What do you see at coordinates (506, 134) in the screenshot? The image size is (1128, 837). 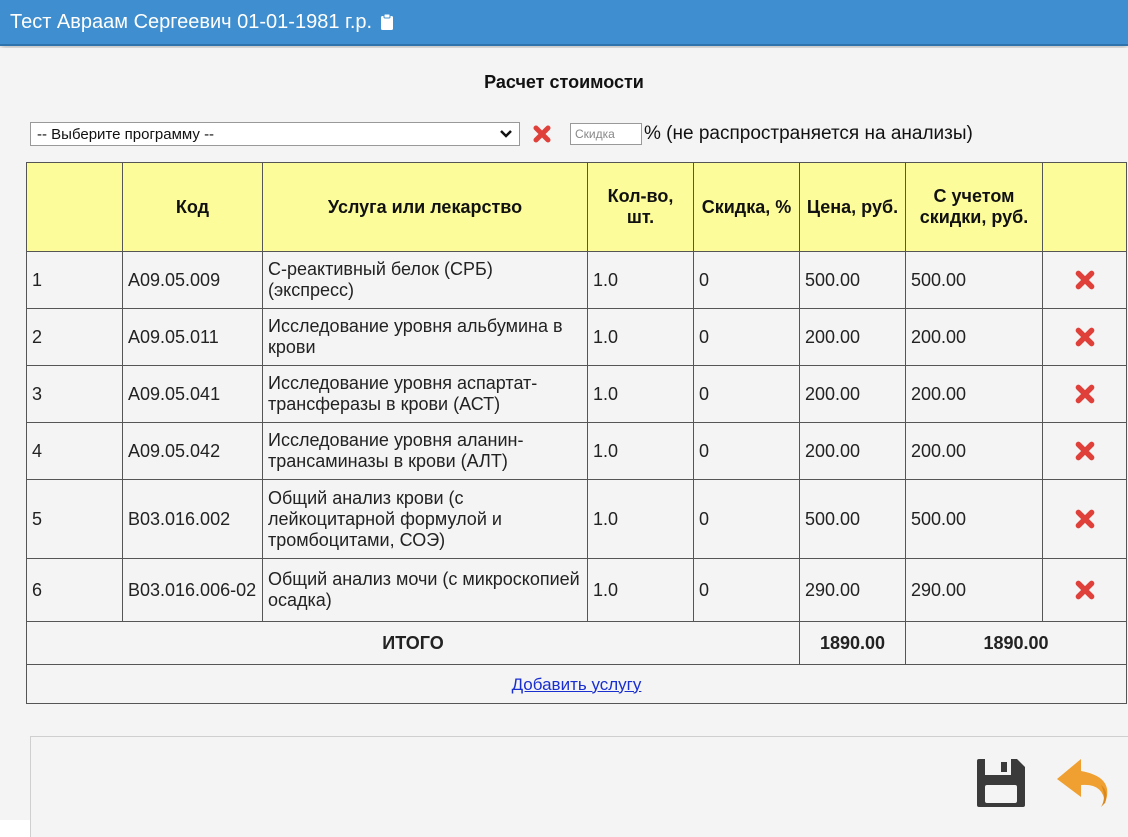 I see `chevron-down-icon` at bounding box center [506, 134].